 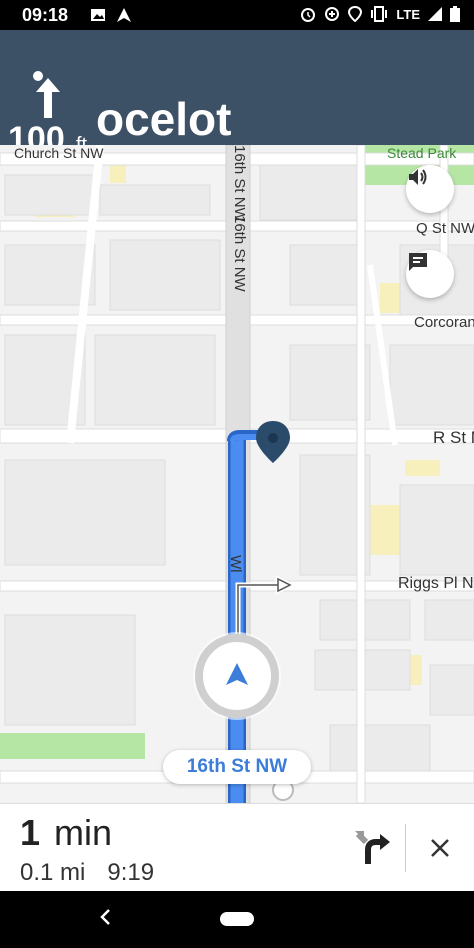 What do you see at coordinates (59, 153) in the screenshot?
I see `map-label-church-st: Church St NW` at bounding box center [59, 153].